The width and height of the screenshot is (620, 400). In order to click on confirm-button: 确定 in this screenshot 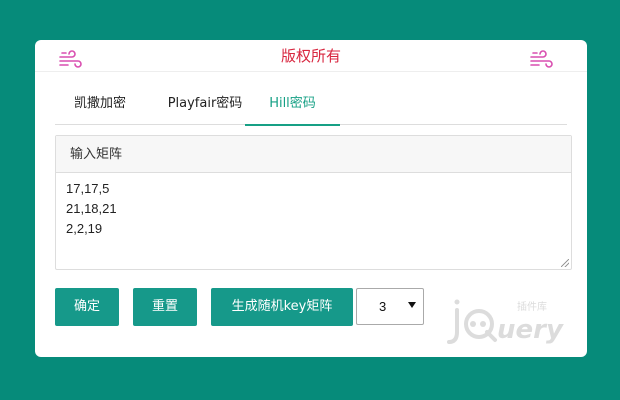, I will do `click(87, 307)`.